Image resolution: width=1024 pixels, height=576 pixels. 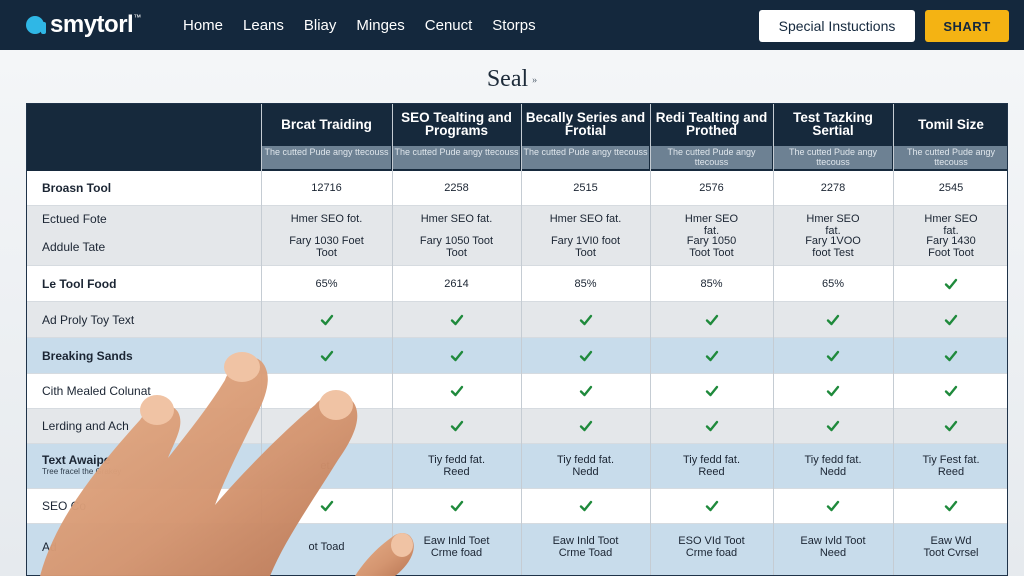 What do you see at coordinates (951, 247) in the screenshot?
I see `table-cell: Fary 1430 Foot Toot` at bounding box center [951, 247].